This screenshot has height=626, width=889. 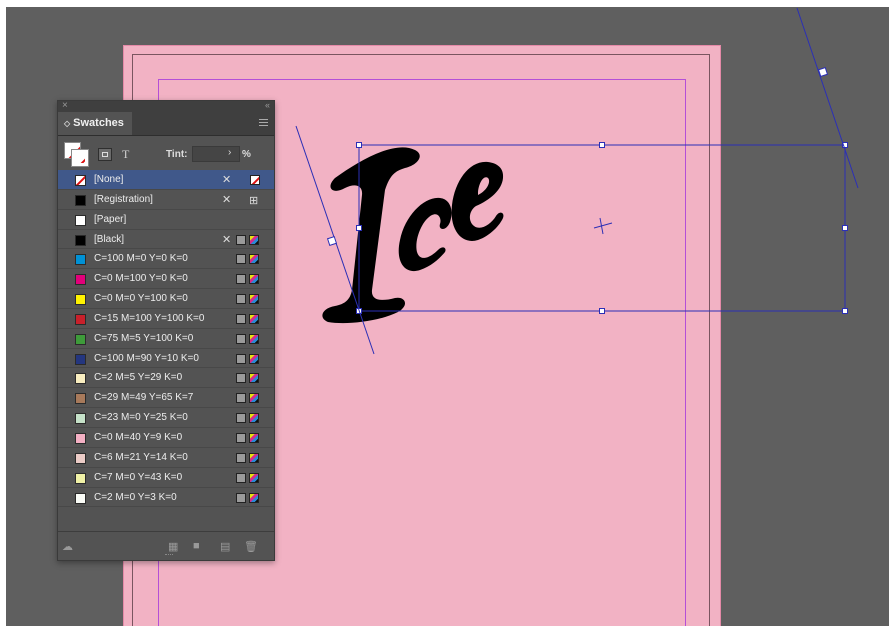 I want to click on tint-input, so click(x=216, y=154).